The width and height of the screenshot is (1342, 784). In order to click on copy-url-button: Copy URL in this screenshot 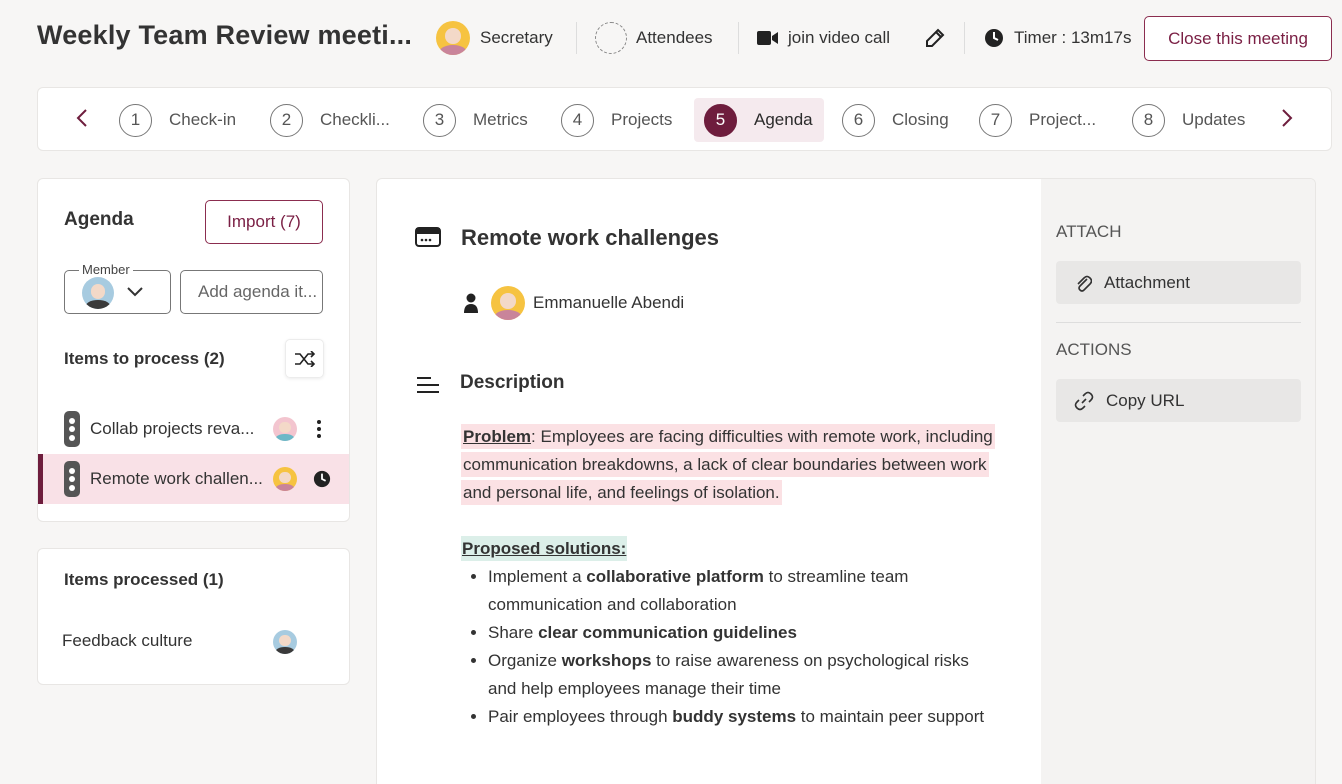, I will do `click(1178, 400)`.